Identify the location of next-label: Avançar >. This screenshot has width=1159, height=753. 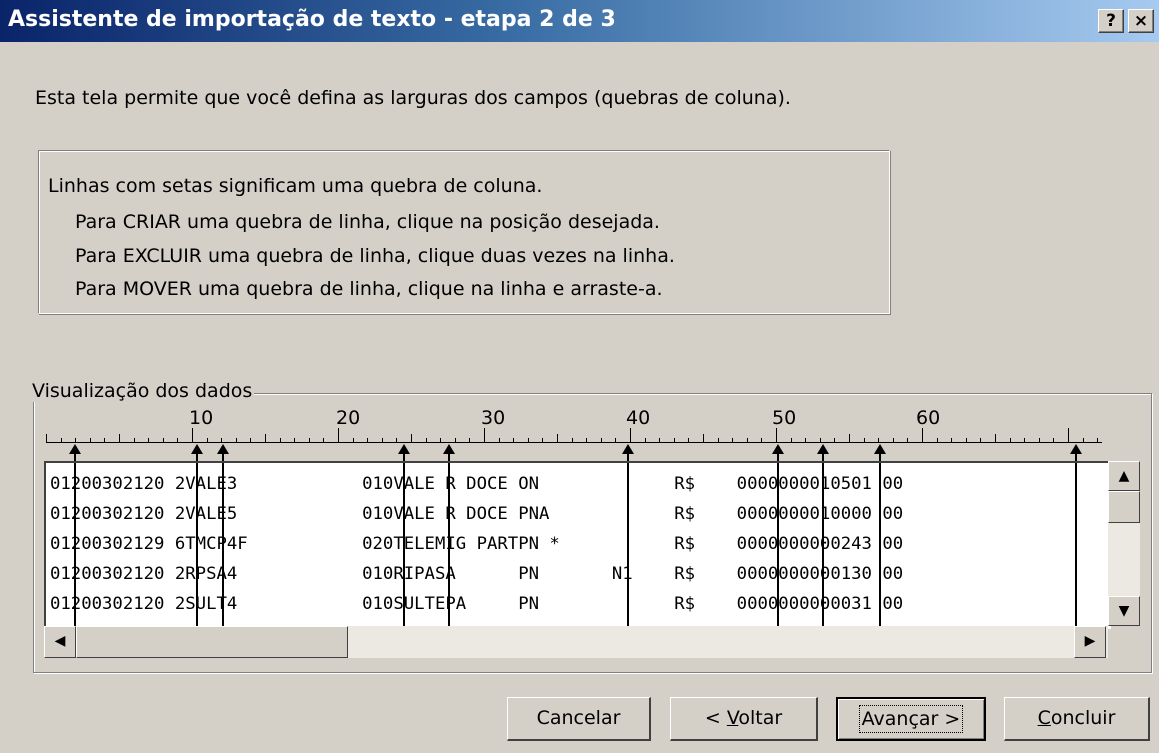
(911, 719).